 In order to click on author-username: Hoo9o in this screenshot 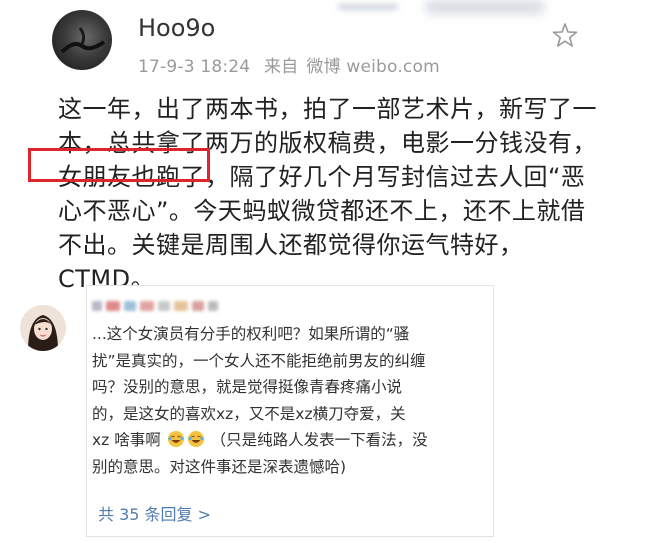, I will do `click(176, 28)`.